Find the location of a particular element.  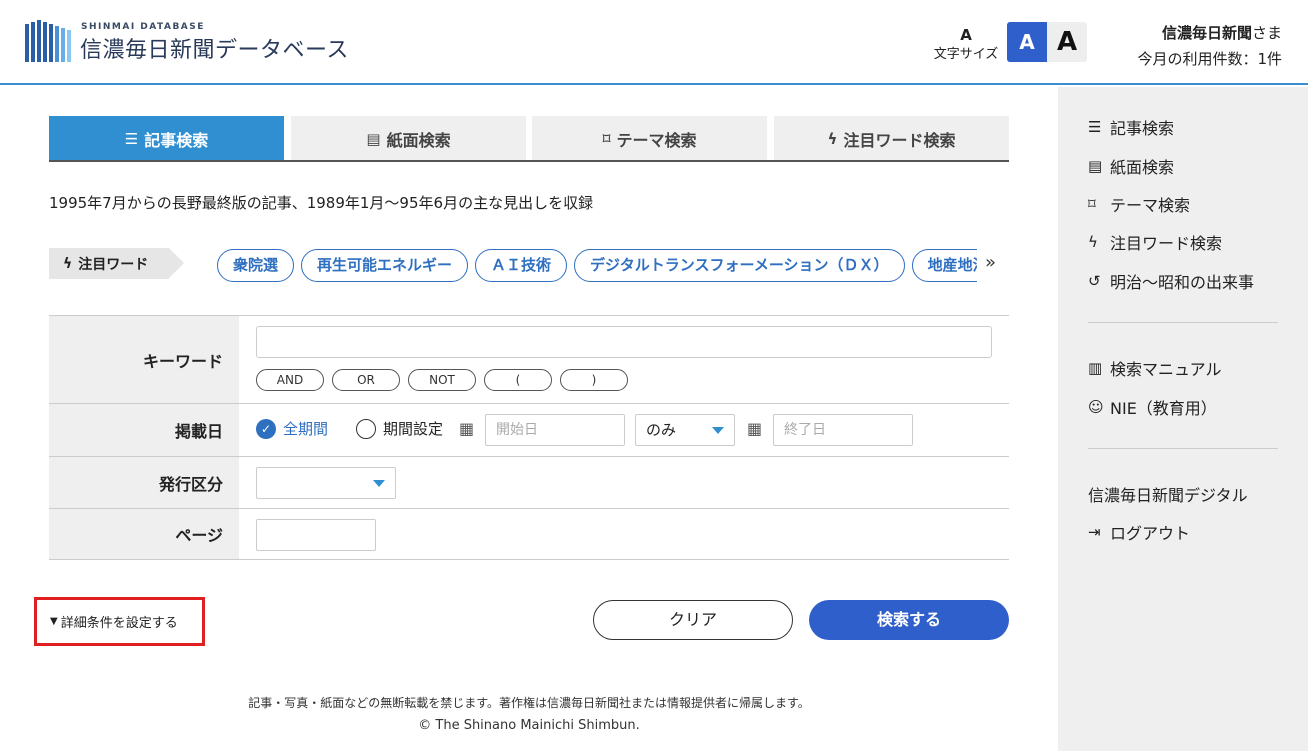

sidebar-item-label: 記事検索 is located at coordinates (1142, 128).